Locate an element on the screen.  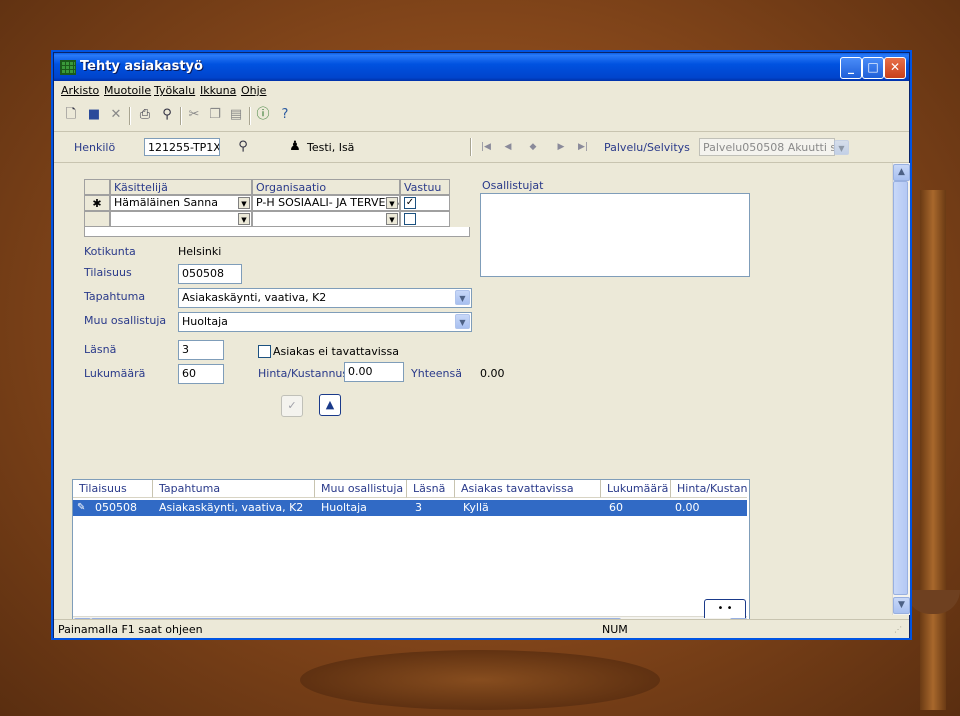
yhteensa-value: 0.00 is located at coordinates (492, 373).